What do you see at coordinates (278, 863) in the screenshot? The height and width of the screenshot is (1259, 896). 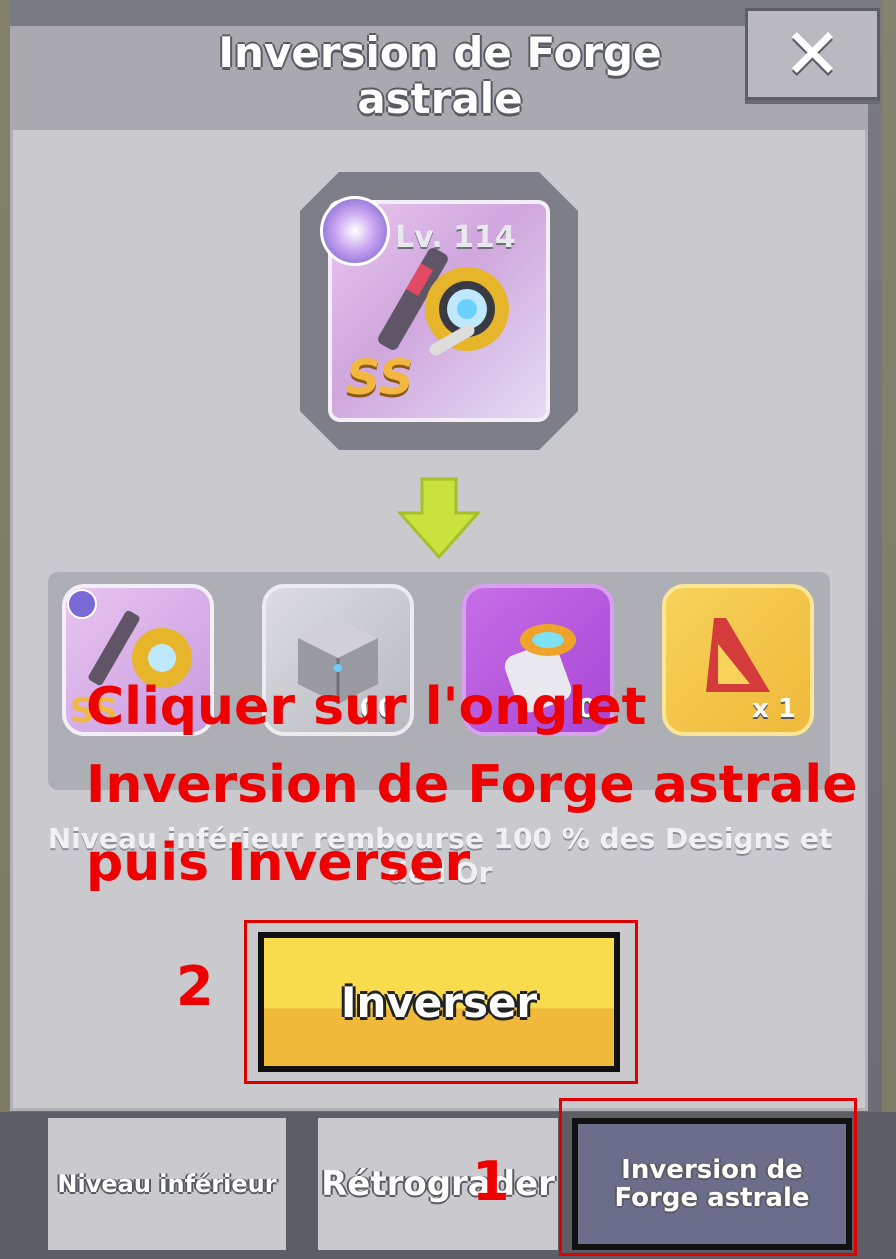 I see `annotation-line: puis Inverser` at bounding box center [278, 863].